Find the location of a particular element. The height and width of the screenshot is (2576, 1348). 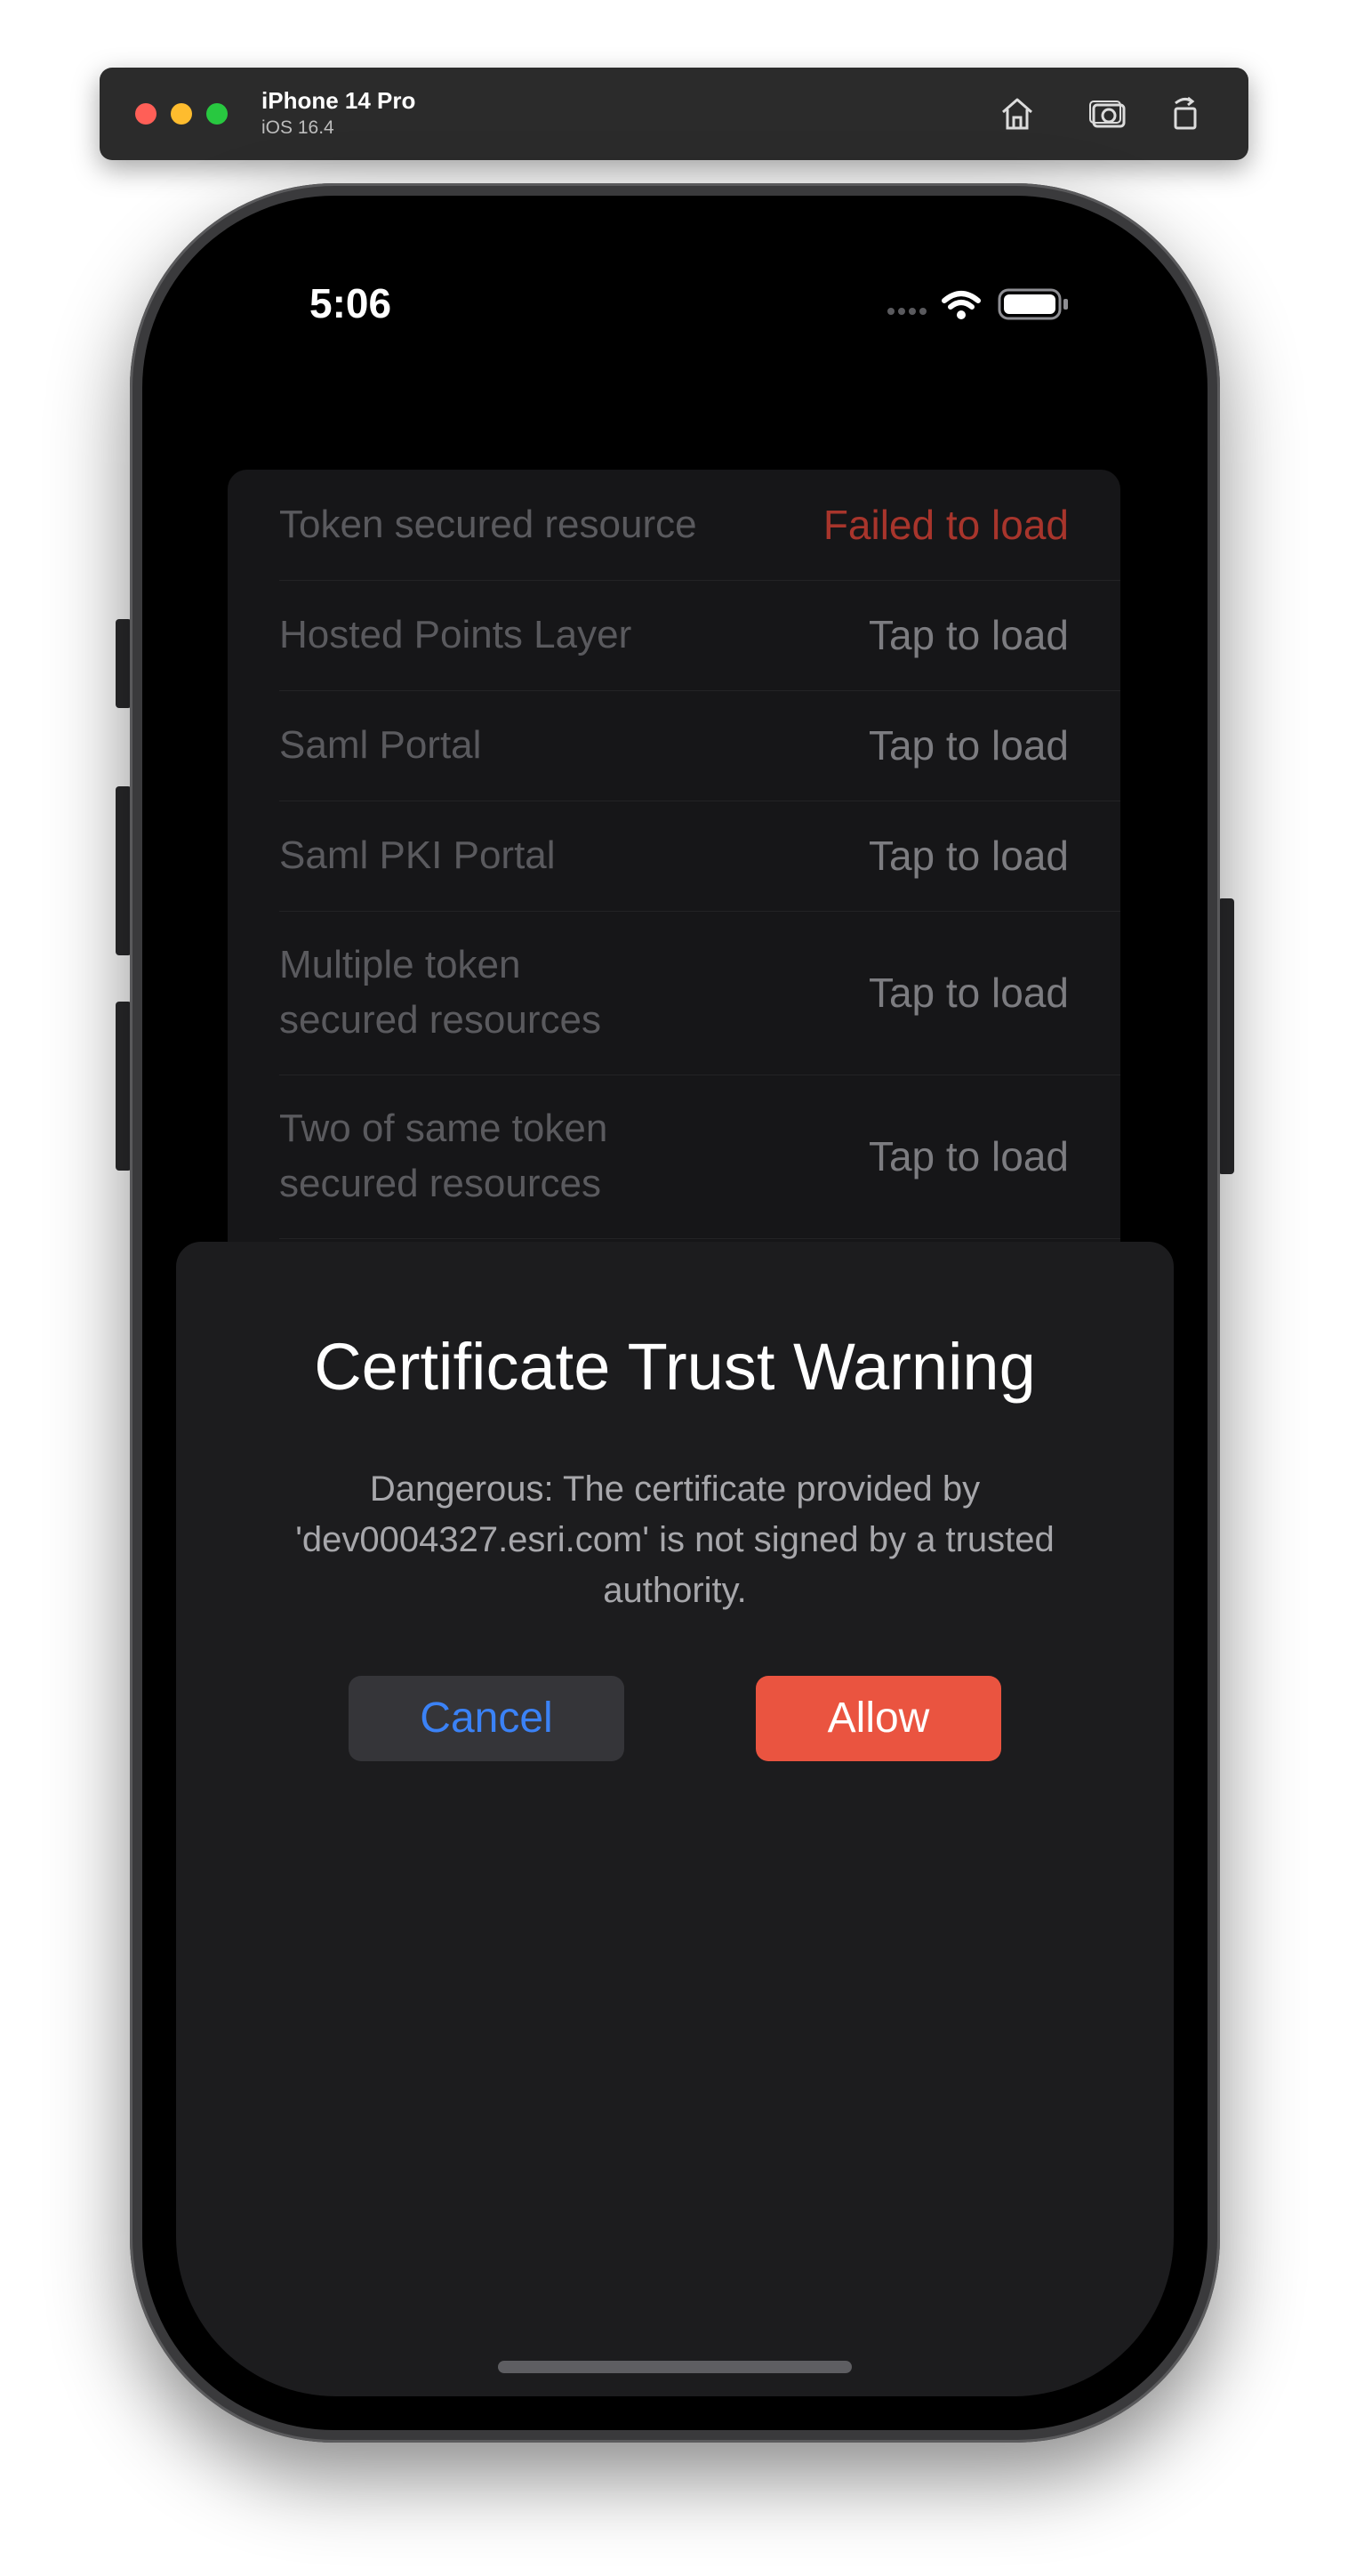

list-item-saml-pki-portal: Saml PKI Portal Tap to load is located at coordinates (700, 856).